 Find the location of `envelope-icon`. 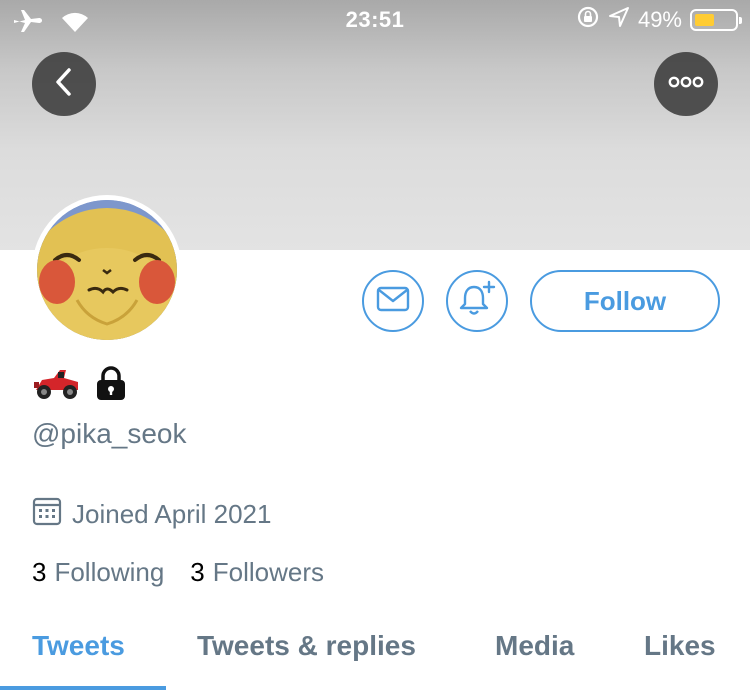

envelope-icon is located at coordinates (393, 301).